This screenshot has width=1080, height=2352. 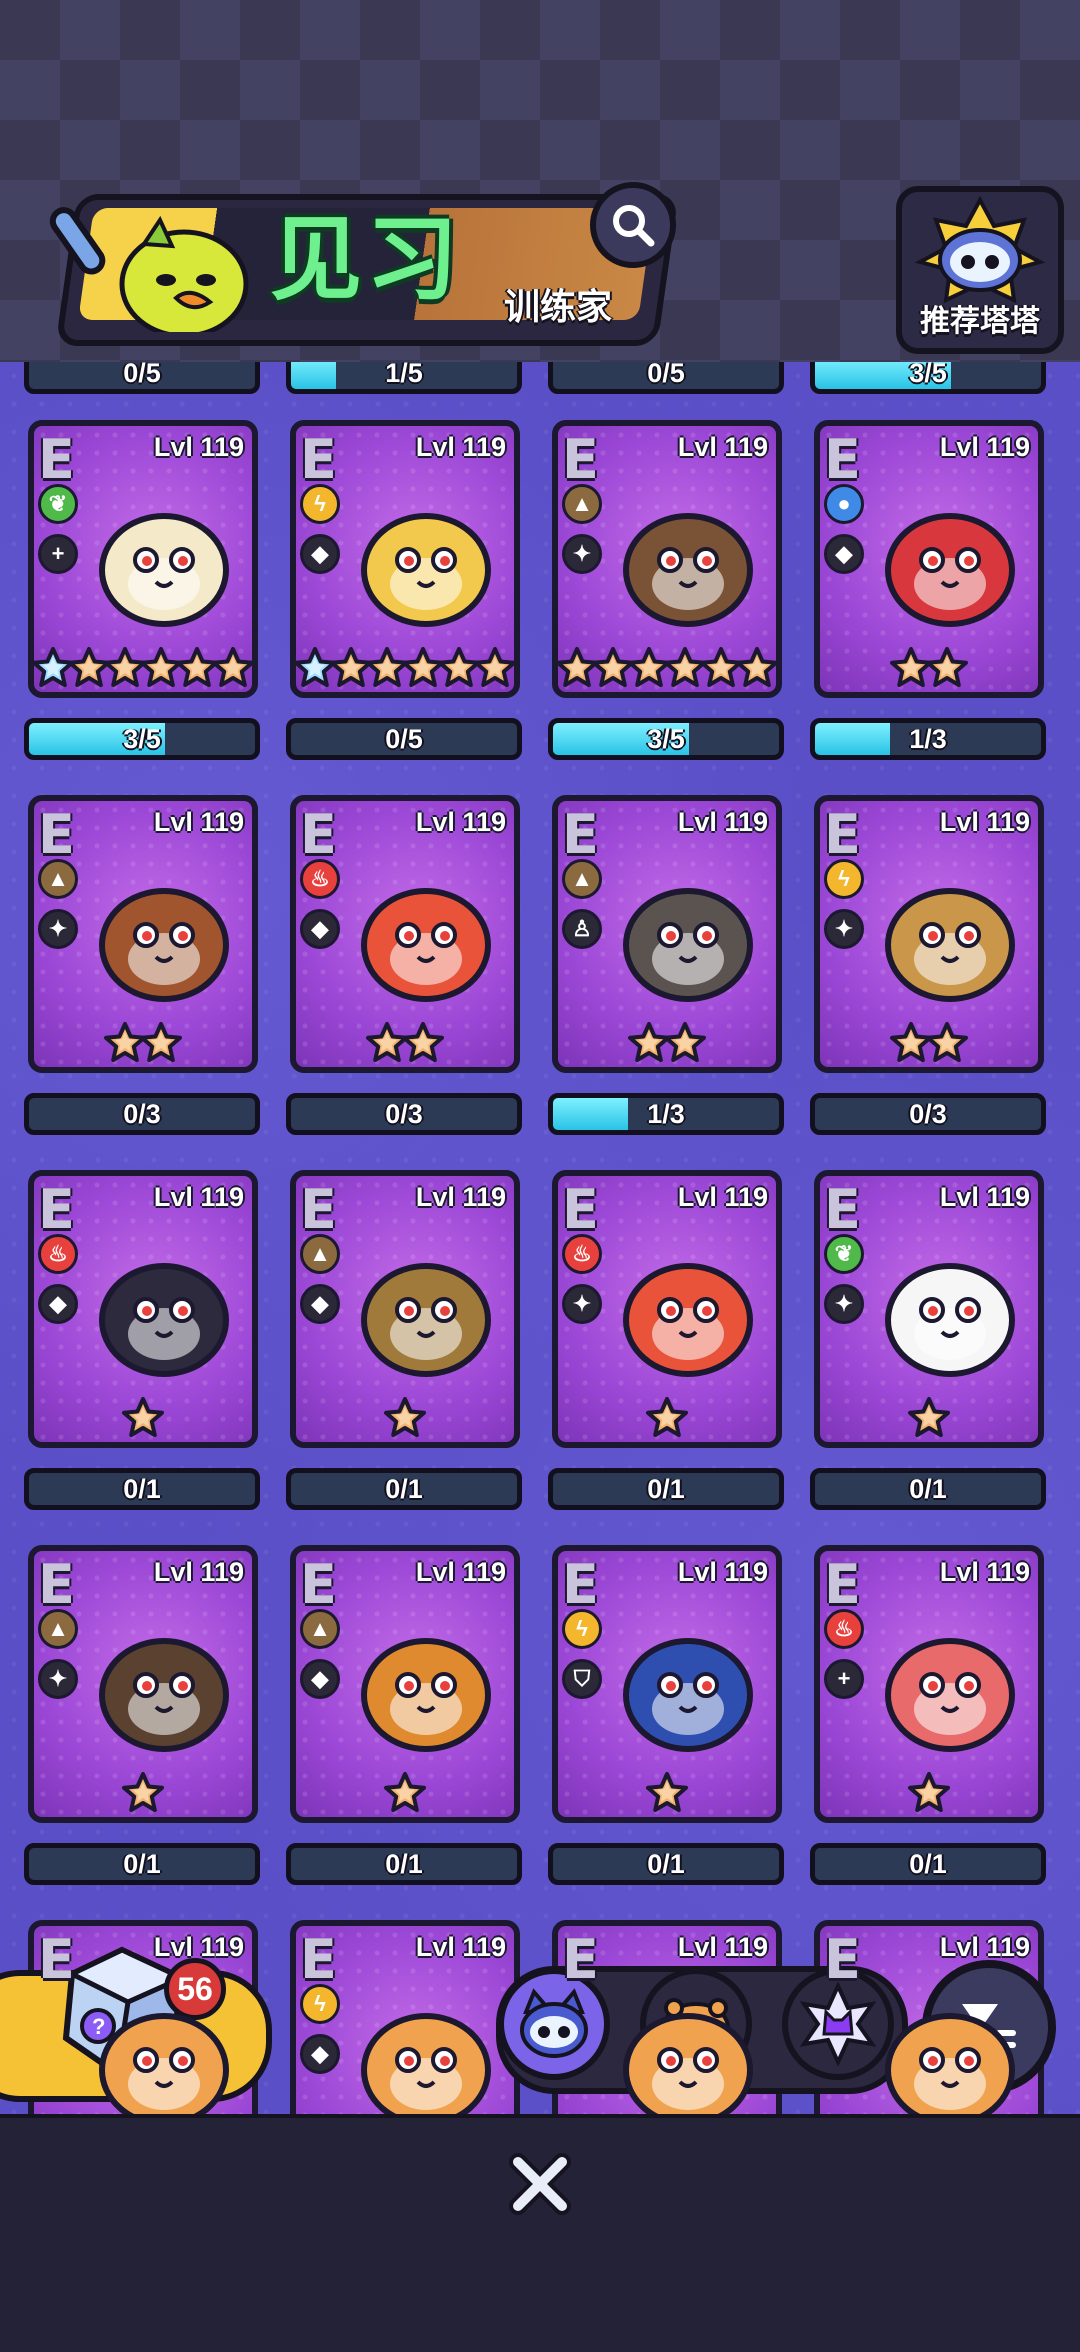 What do you see at coordinates (58, 504) in the screenshot?
I see `leaf-element-icon: ❦` at bounding box center [58, 504].